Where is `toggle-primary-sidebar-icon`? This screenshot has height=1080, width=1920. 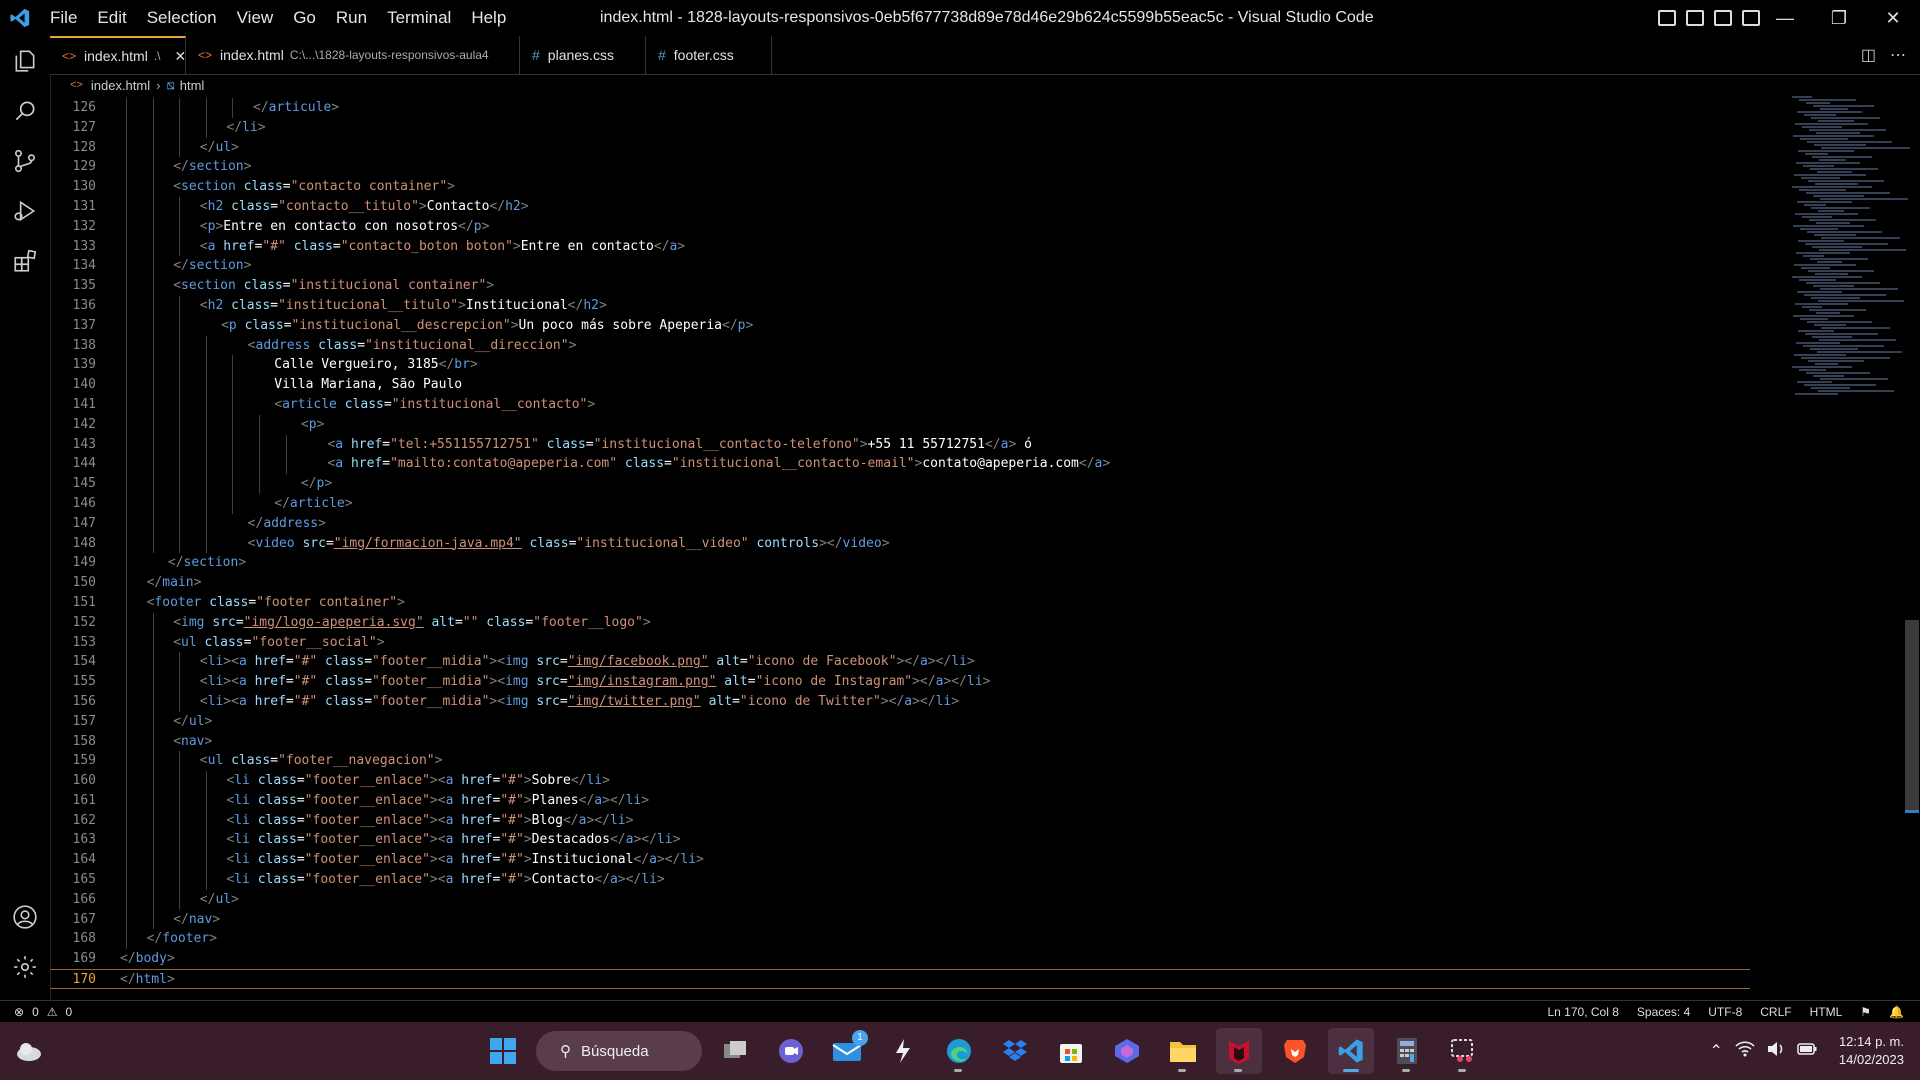
toggle-primary-sidebar-icon is located at coordinates (1667, 18).